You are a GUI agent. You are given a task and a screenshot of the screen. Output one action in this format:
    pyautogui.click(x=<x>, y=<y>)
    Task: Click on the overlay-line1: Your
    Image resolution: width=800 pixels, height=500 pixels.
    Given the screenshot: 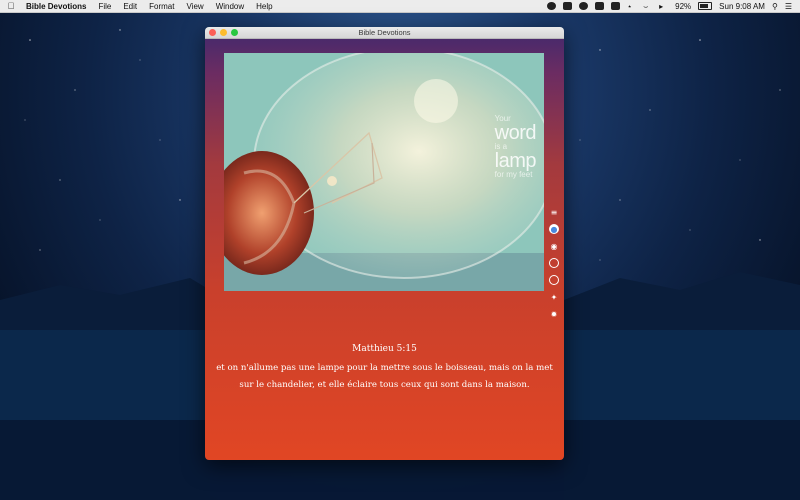 What is the action you would take?
    pyautogui.click(x=502, y=118)
    